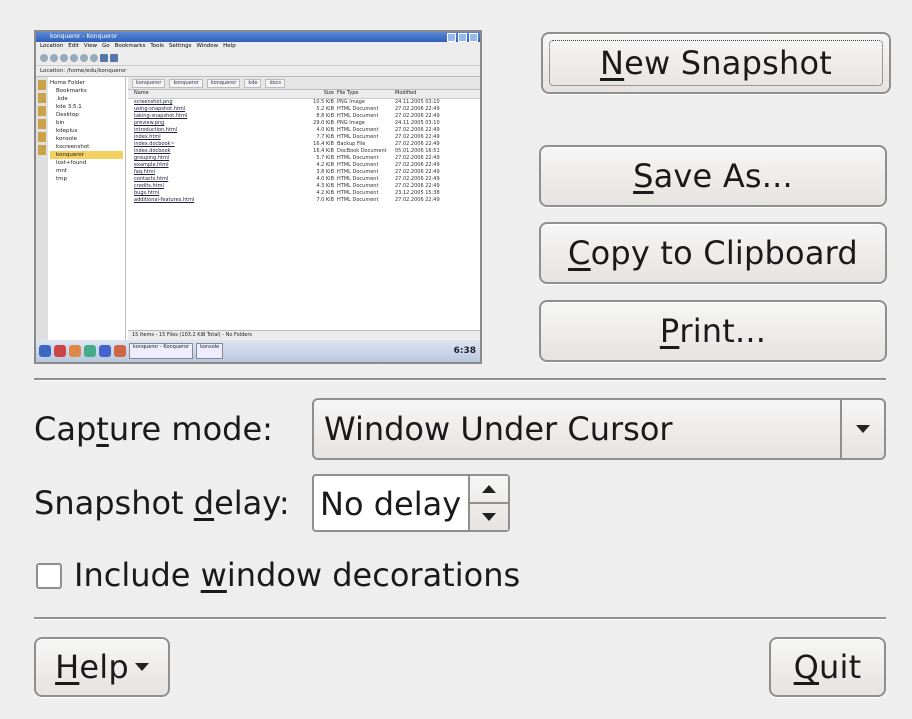 The width and height of the screenshot is (912, 719). I want to click on snapshot-delay-spinbox: No delay, so click(411, 503).